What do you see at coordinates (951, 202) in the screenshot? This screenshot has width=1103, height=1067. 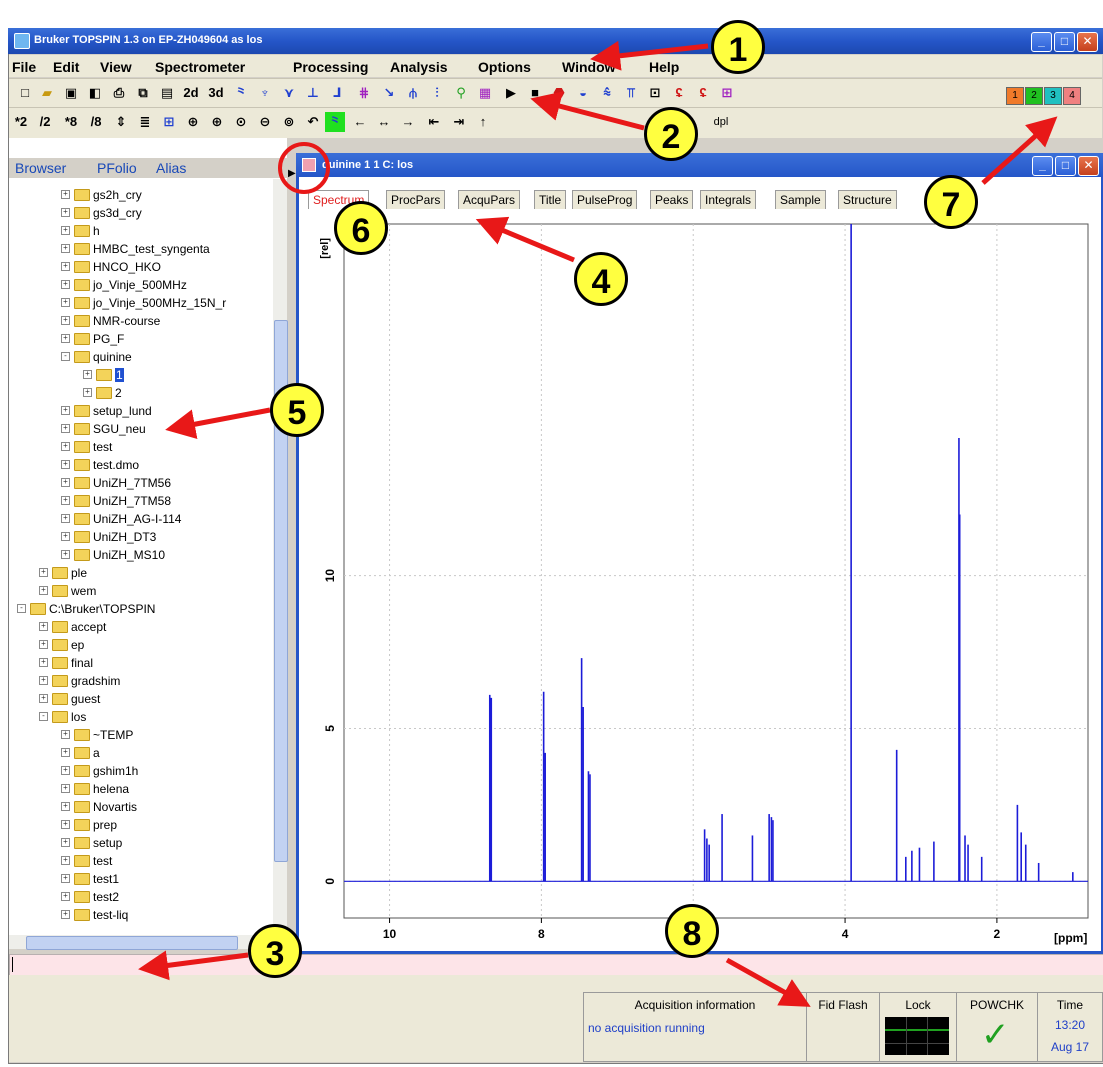 I see `callout-7: 7` at bounding box center [951, 202].